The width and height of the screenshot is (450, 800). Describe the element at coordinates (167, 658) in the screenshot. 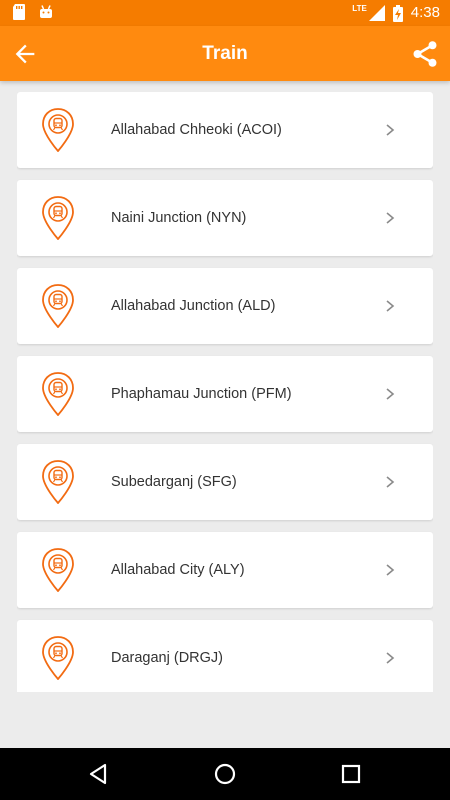

I see `station-label: Daraganj (DRGJ)` at that location.